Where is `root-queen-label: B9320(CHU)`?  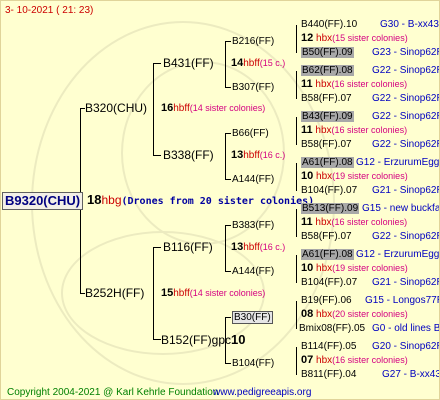 root-queen-label: B9320(CHU) is located at coordinates (43, 201).